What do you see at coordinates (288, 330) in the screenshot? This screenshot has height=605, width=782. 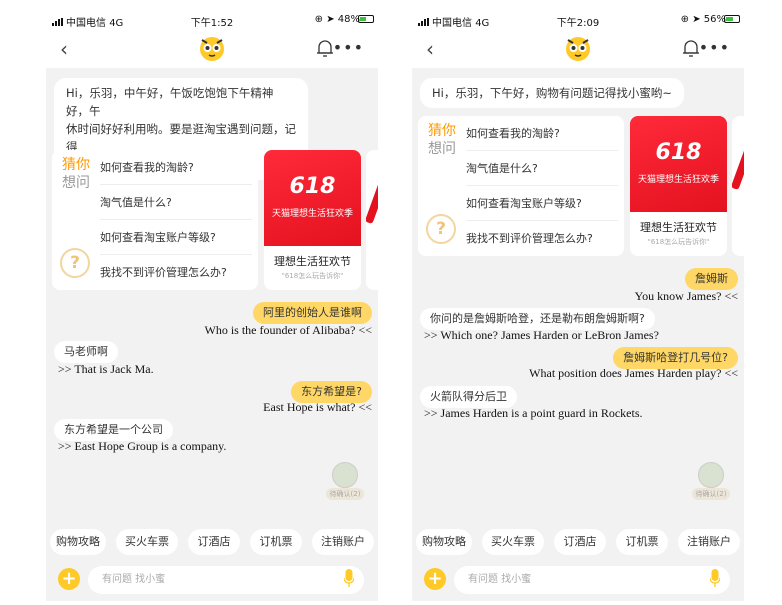 I see `user-translation: Who is the founder of Alibaba? <<` at bounding box center [288, 330].